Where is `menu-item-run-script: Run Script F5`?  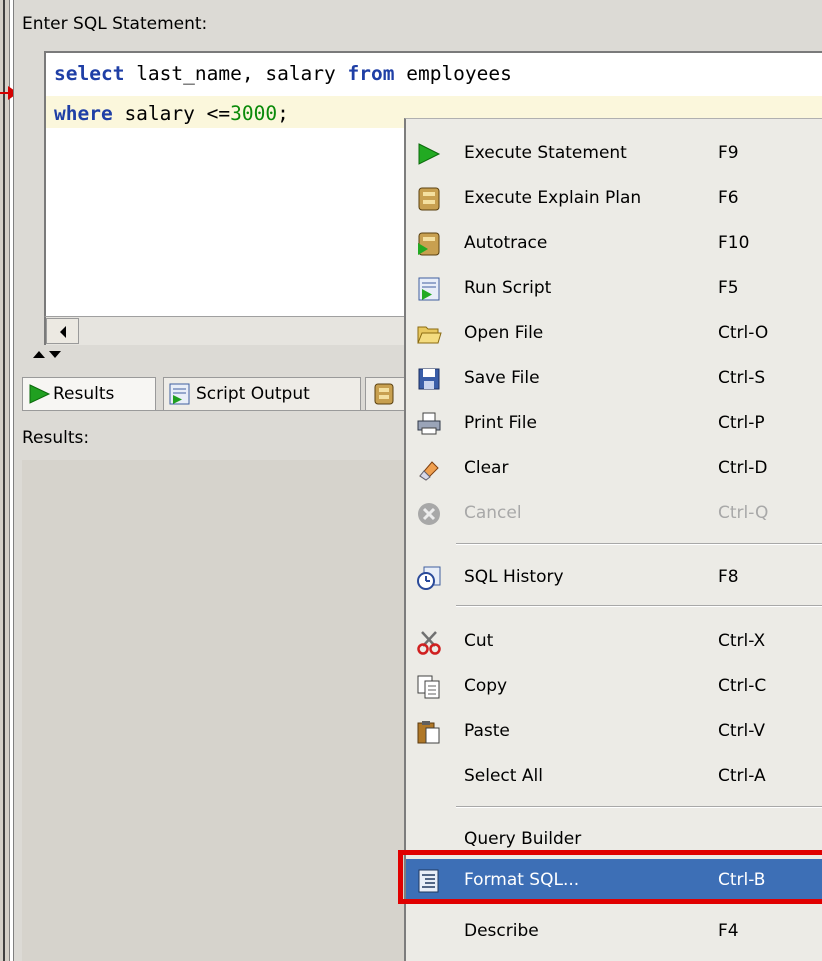
menu-item-run-script: Run Script F5 is located at coordinates (614, 289).